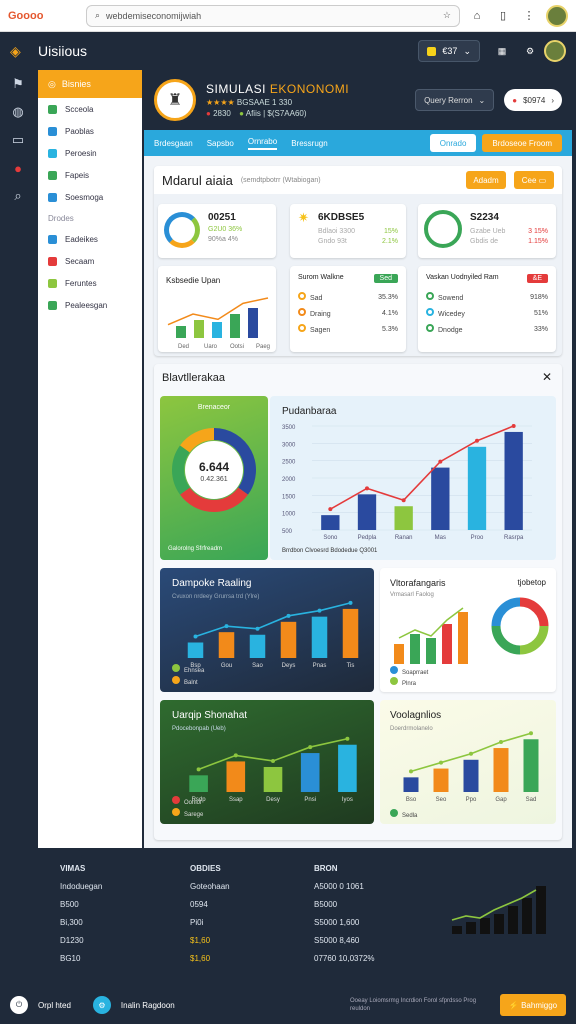  Describe the element at coordinates (486, 180) in the screenshot. I see `add-button: Adadm` at that location.